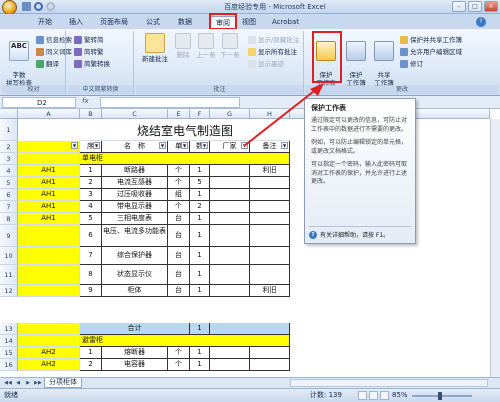 The height and width of the screenshot is (402, 500). Describe the element at coordinates (200, 207) in the screenshot. I see `cell-qty: 2` at that location.